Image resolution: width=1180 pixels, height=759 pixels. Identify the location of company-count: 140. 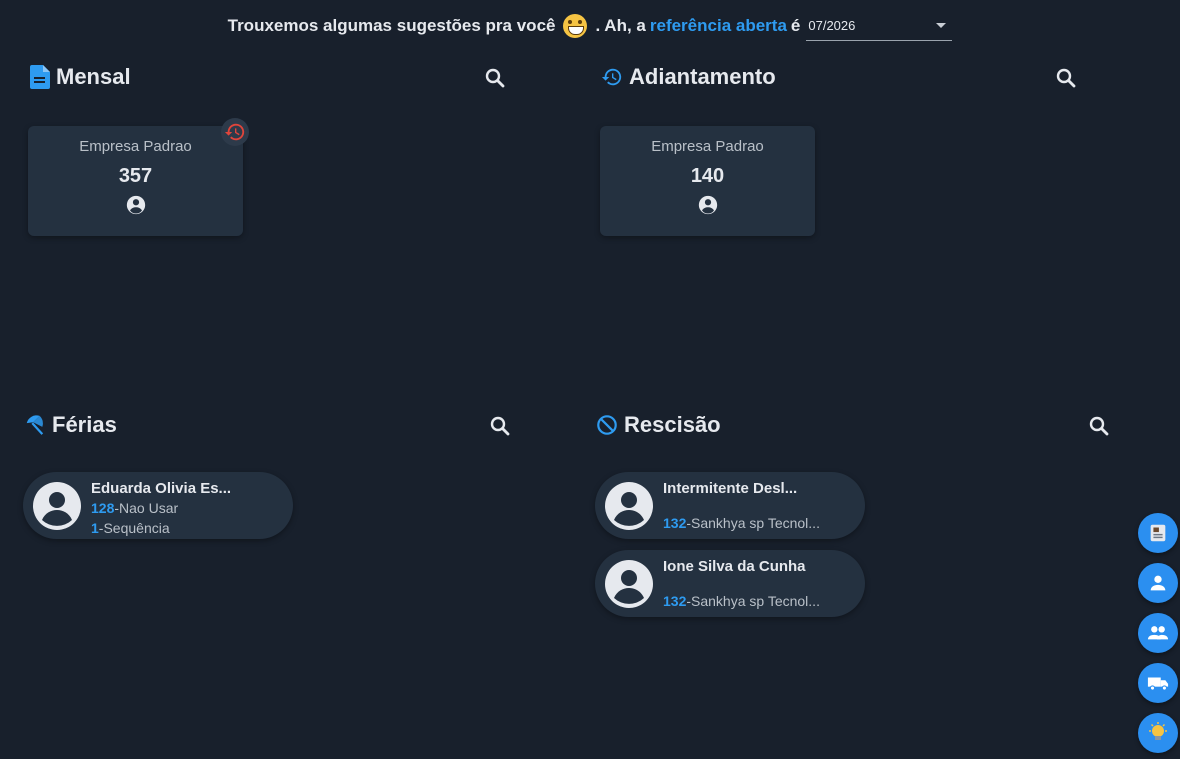
(707, 176).